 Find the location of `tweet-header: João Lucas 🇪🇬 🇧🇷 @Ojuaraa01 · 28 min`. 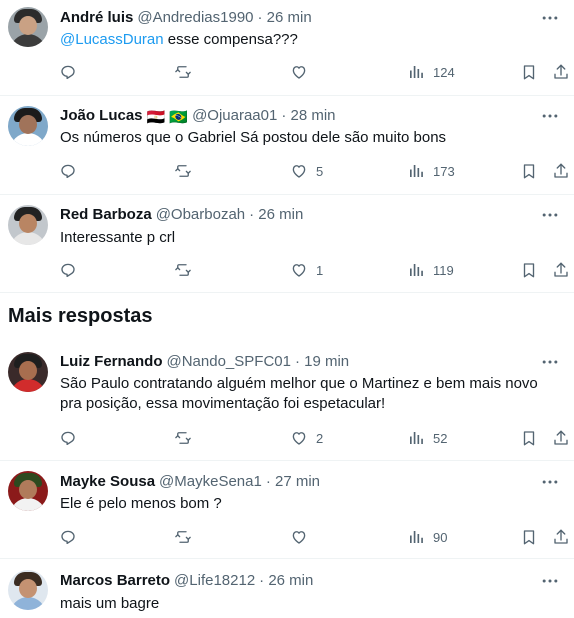

tweet-header: João Lucas 🇪🇬 🇧🇷 @Ojuaraa01 · 28 min is located at coordinates (198, 116).